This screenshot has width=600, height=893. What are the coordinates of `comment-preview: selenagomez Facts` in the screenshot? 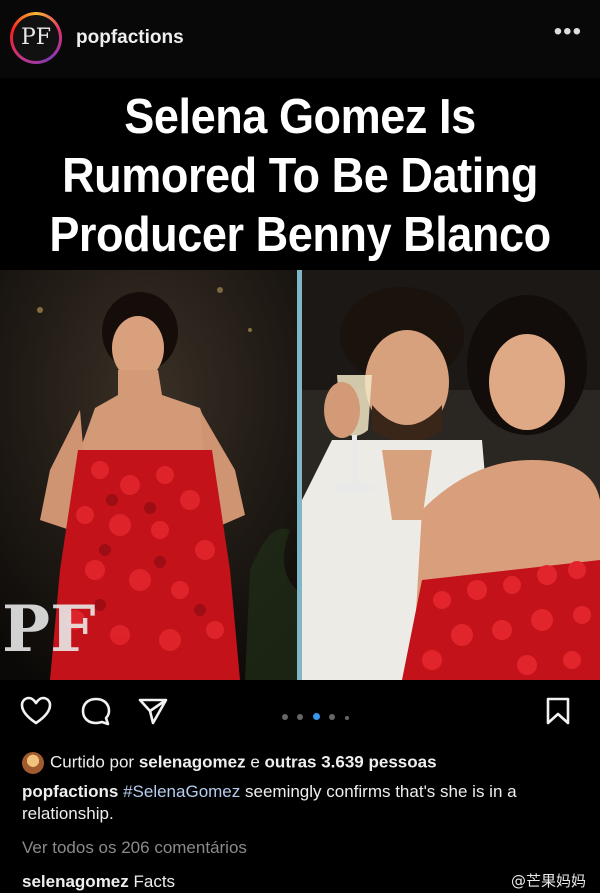 It's located at (98, 882).